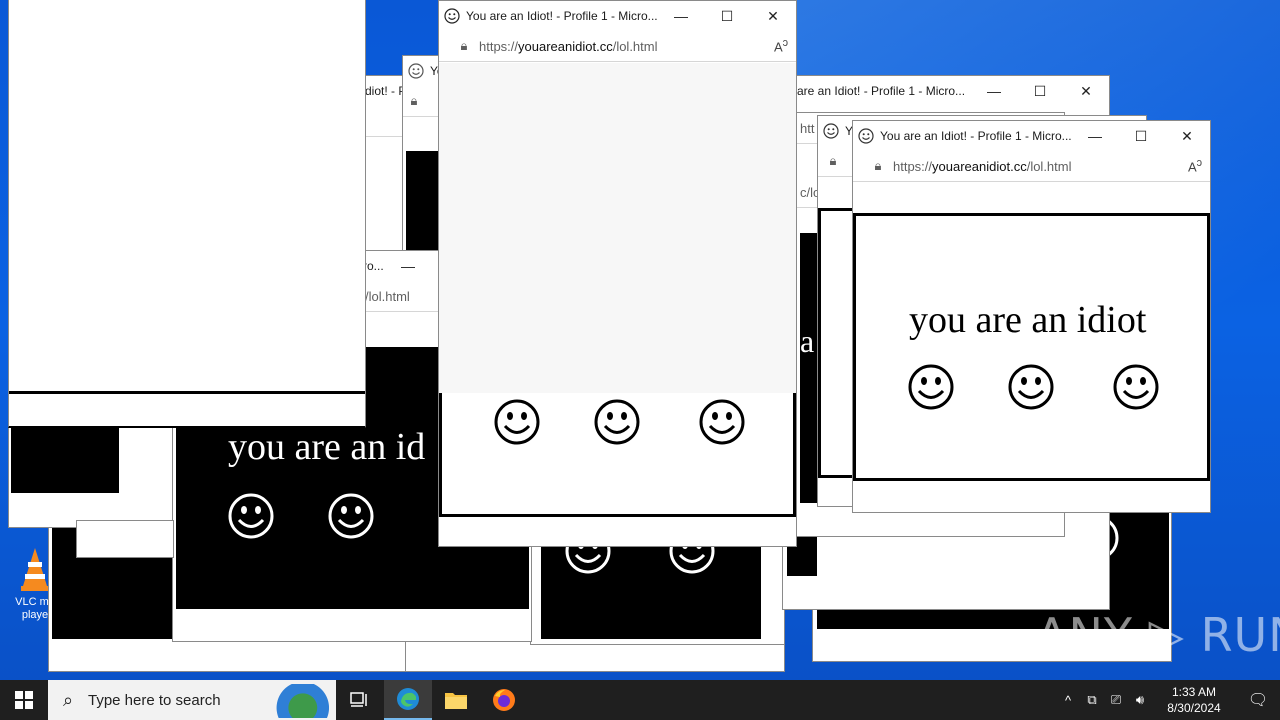 Image resolution: width=1280 pixels, height=720 pixels. I want to click on firefox-button, so click(504, 700).